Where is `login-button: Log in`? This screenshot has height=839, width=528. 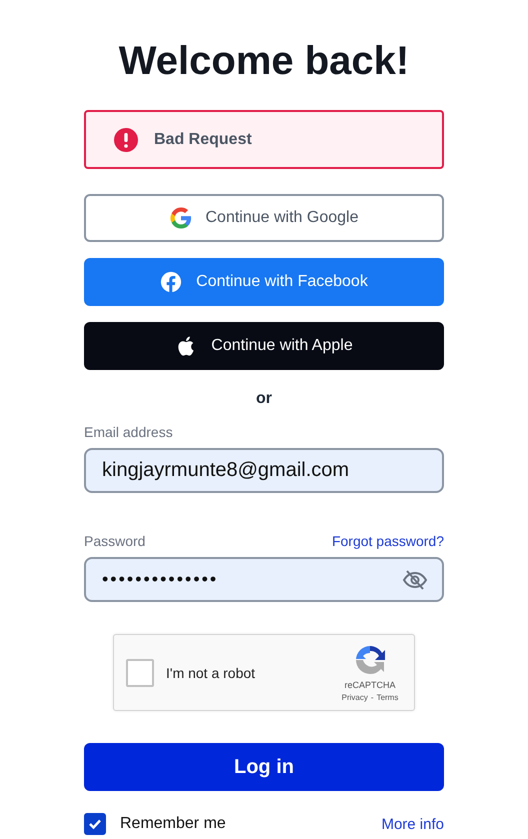 login-button: Log in is located at coordinates (264, 767).